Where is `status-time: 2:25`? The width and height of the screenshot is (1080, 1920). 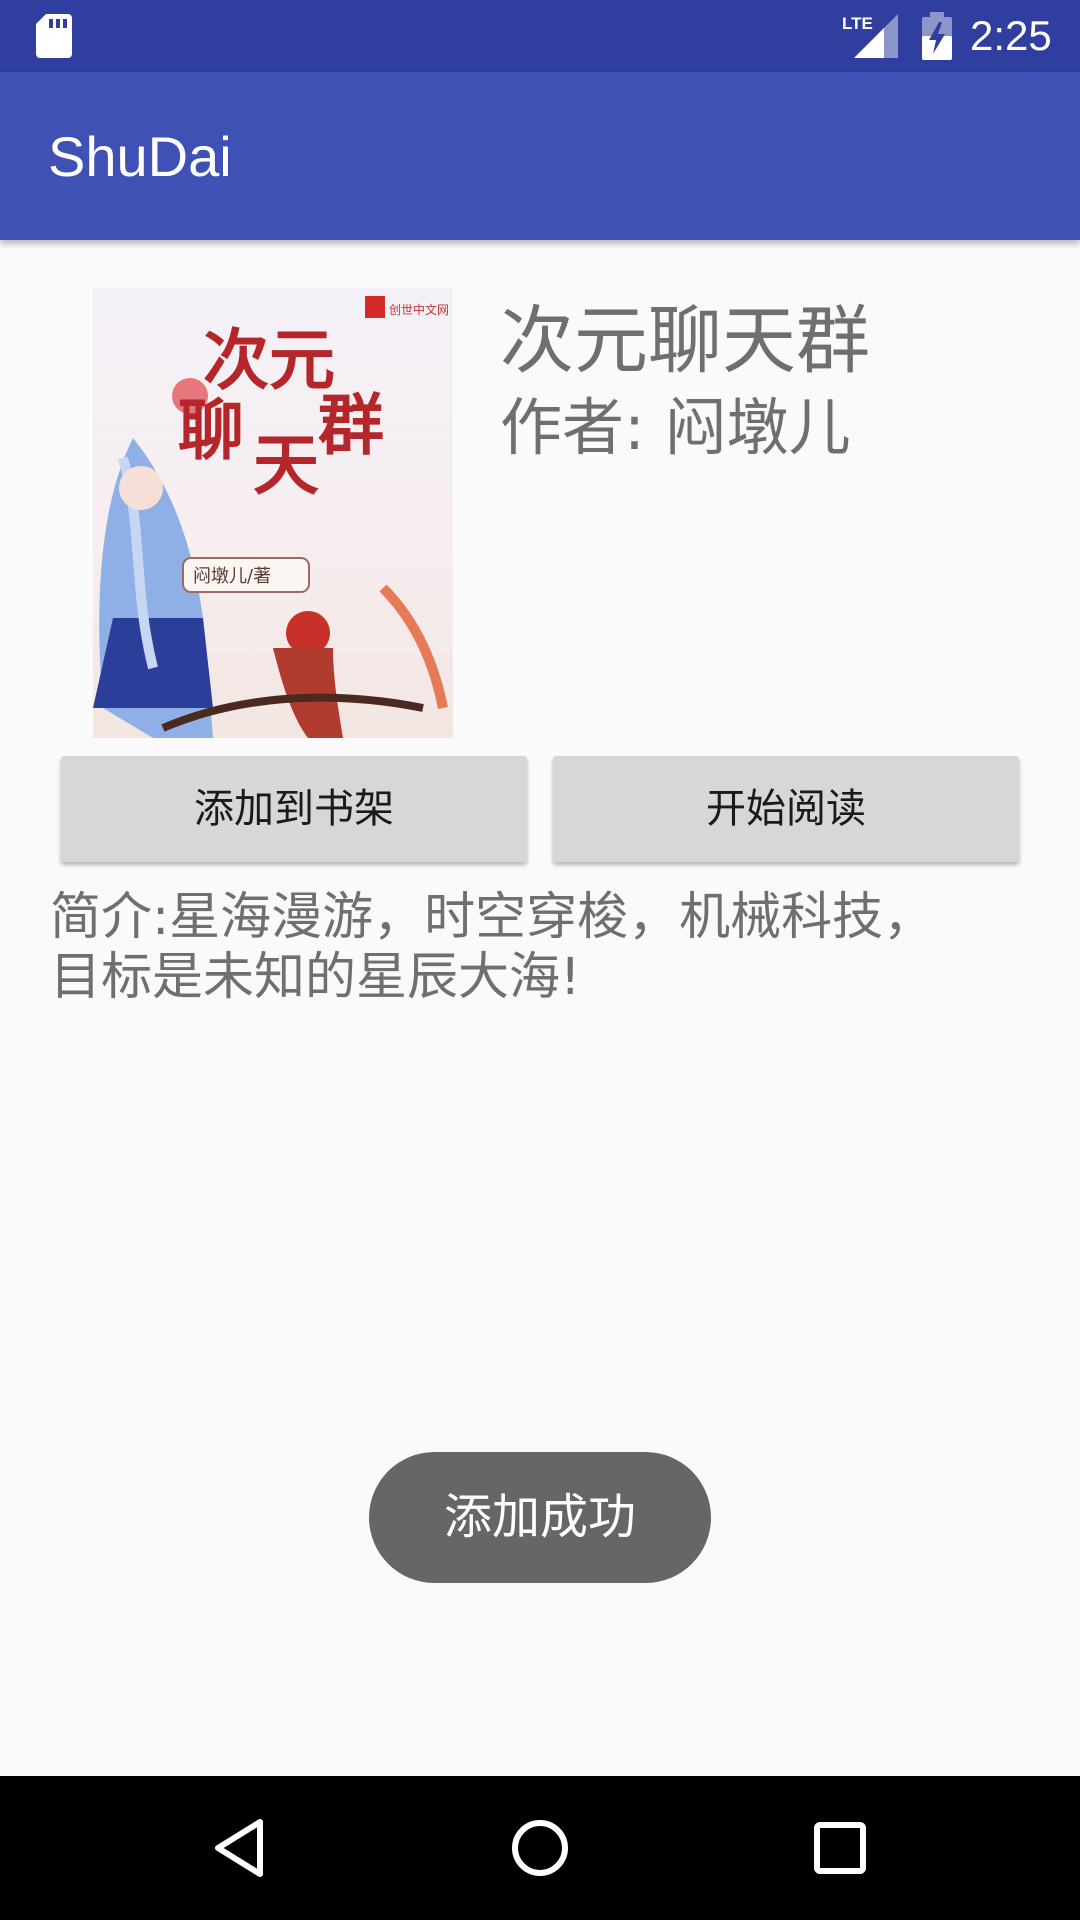
status-time: 2:25 is located at coordinates (1011, 35).